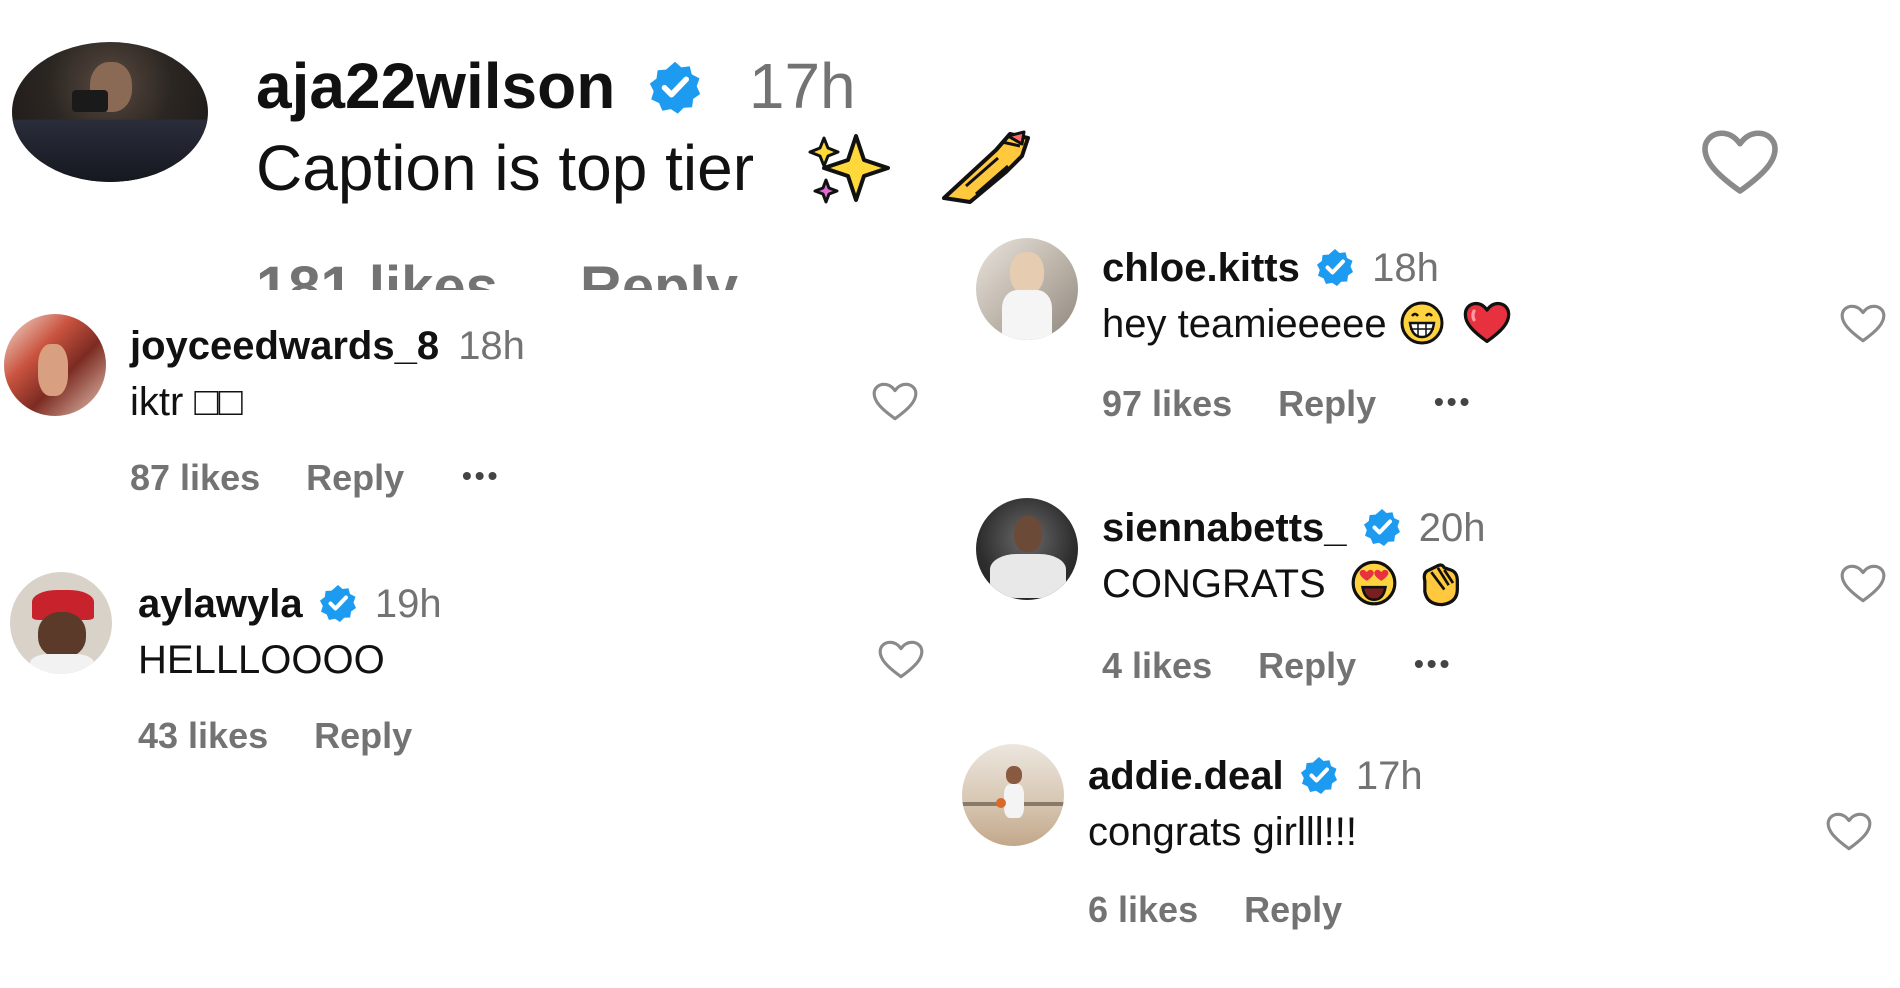 Image resolution: width=1900 pixels, height=988 pixels. What do you see at coordinates (195, 478) in the screenshot?
I see `likes-count: 87 likes` at bounding box center [195, 478].